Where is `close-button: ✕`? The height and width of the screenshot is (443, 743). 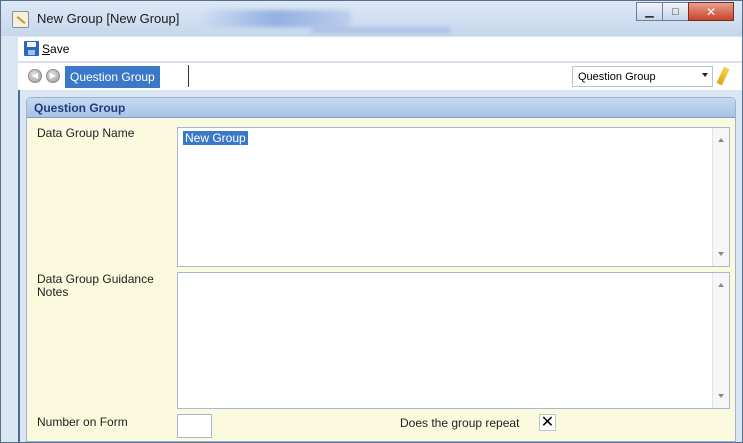 close-button: ✕ is located at coordinates (711, 11).